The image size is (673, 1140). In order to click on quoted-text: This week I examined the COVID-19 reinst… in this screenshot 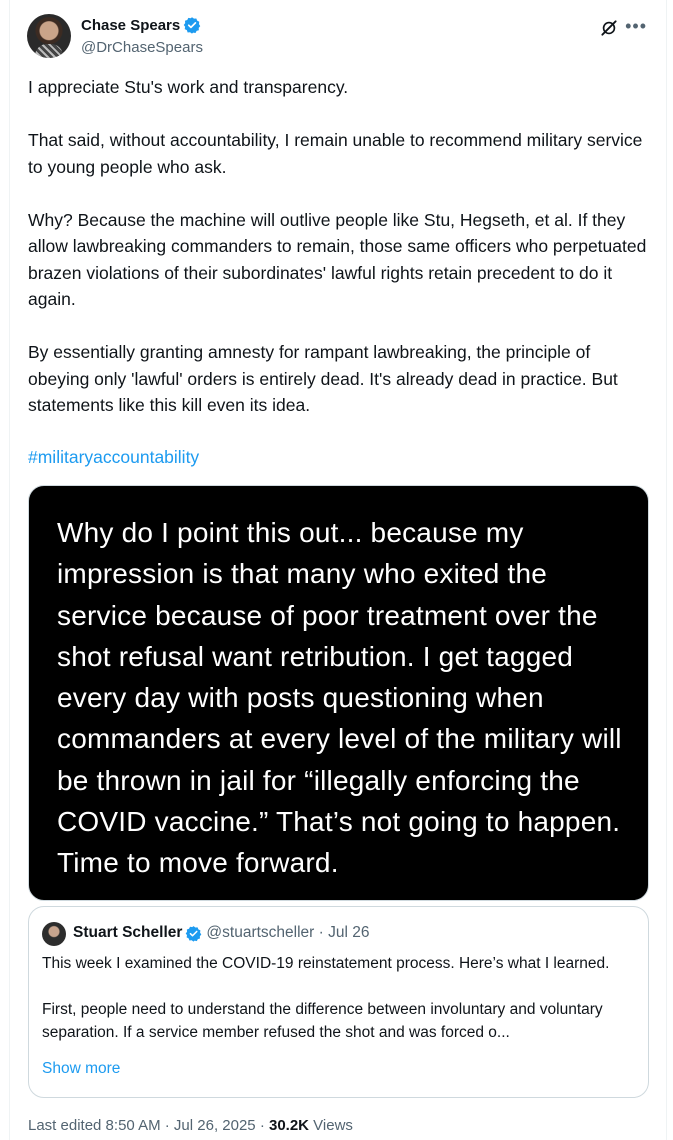, I will do `click(340, 1009)`.